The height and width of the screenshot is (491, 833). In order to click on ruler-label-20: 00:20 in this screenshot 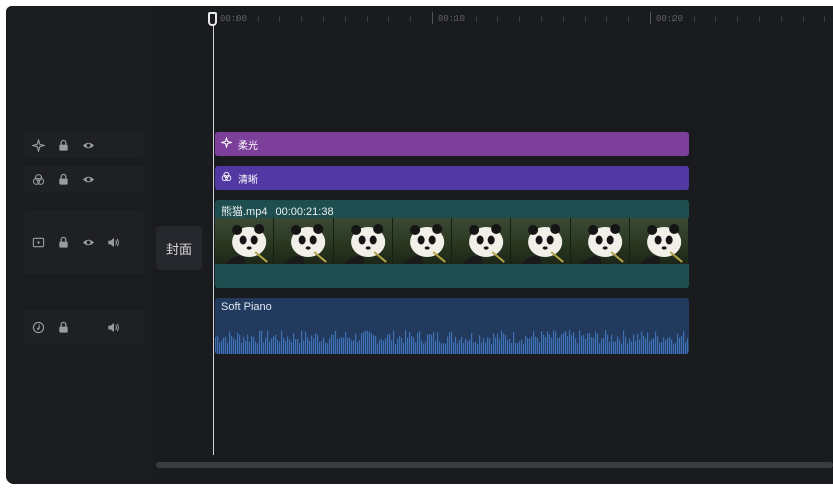, I will do `click(670, 19)`.